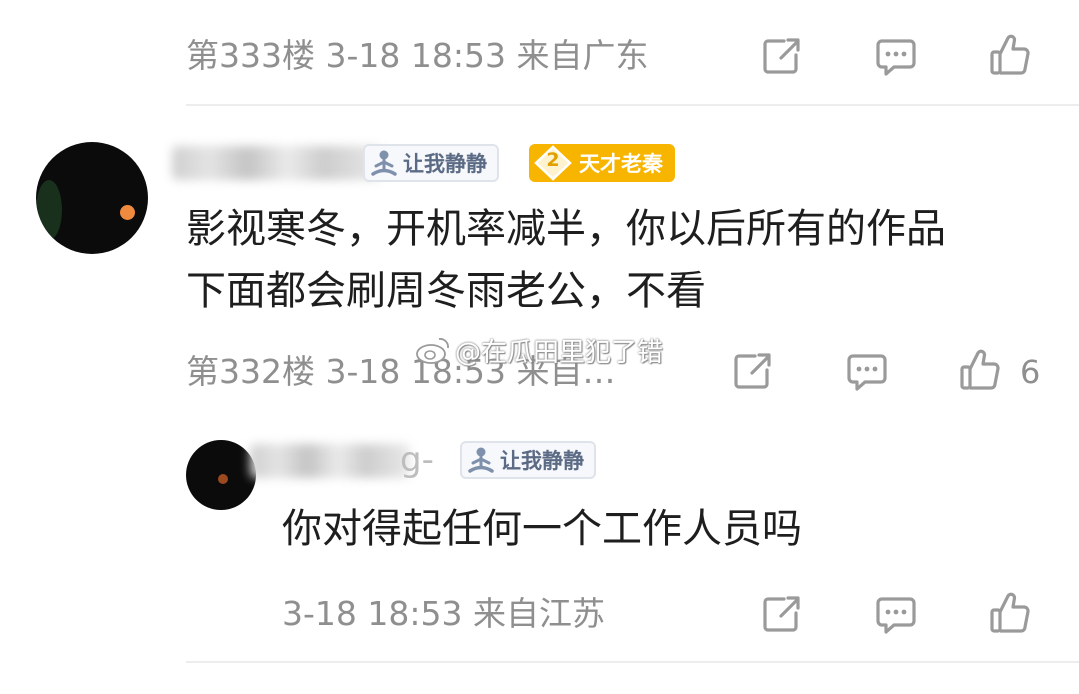 The image size is (1079, 694). I want to click on like-count: 6, so click(1030, 372).